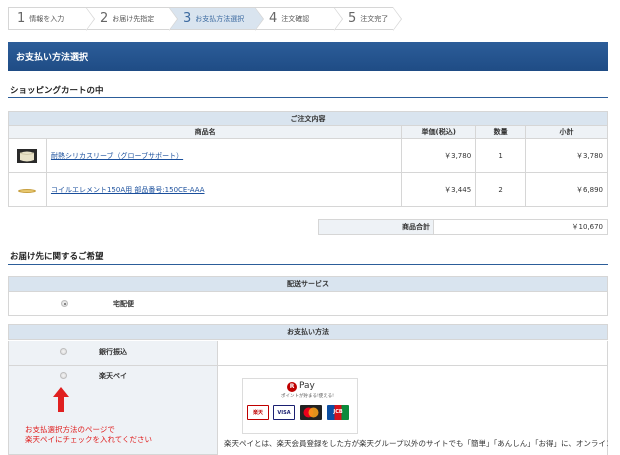 The width and height of the screenshot is (620, 455). Describe the element at coordinates (126, 190) in the screenshot. I see `product-link: コイルエレメント150A用 部品番号:150CE-AAA` at that location.